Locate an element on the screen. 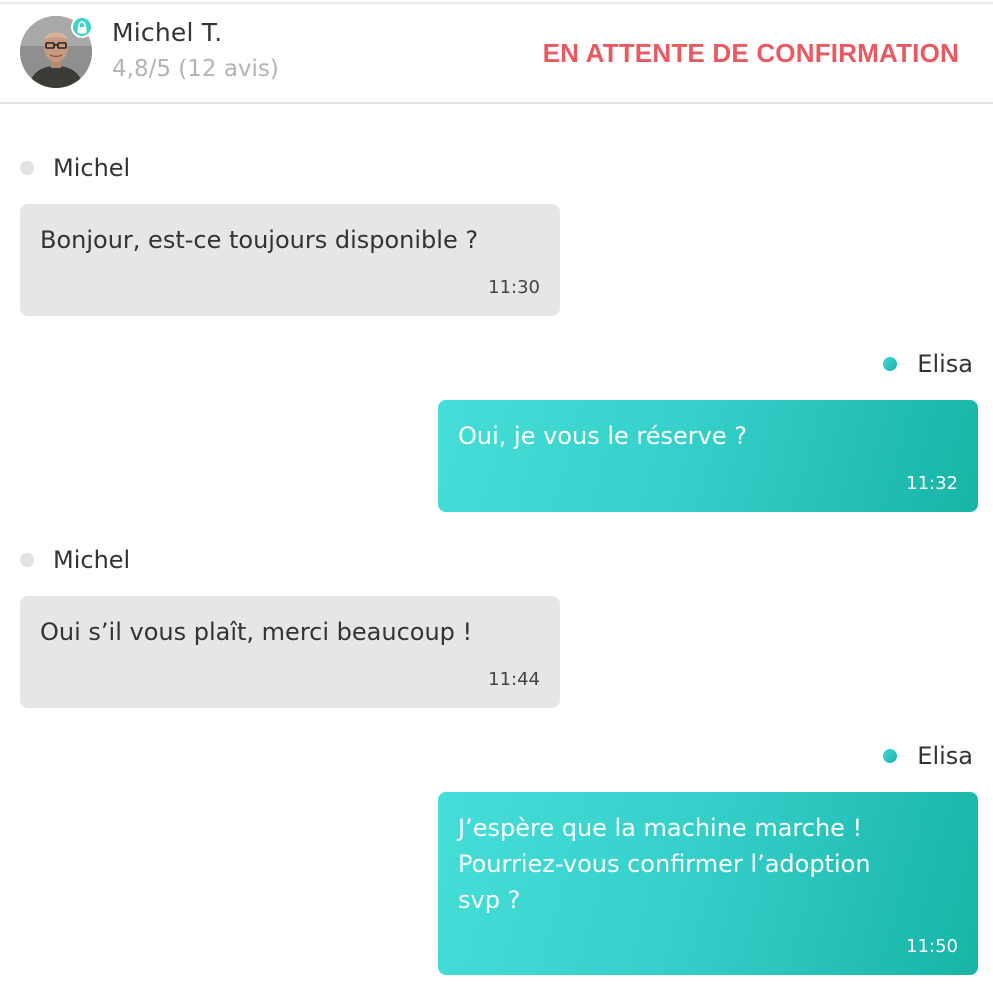  message-time: 11:32 is located at coordinates (932, 483).